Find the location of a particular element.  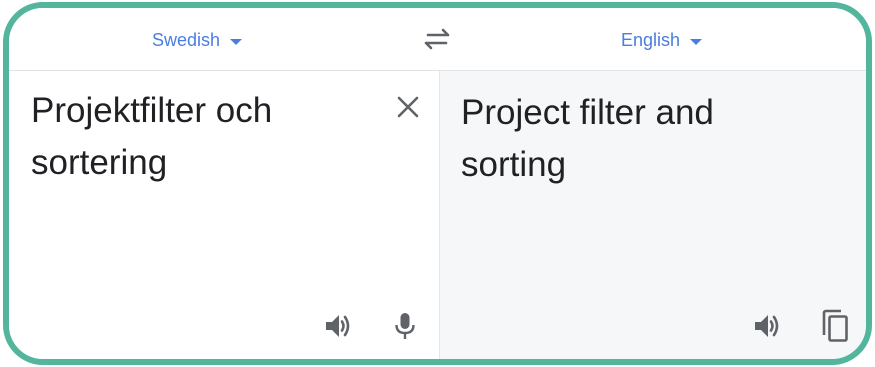

close-icon is located at coordinates (408, 107).